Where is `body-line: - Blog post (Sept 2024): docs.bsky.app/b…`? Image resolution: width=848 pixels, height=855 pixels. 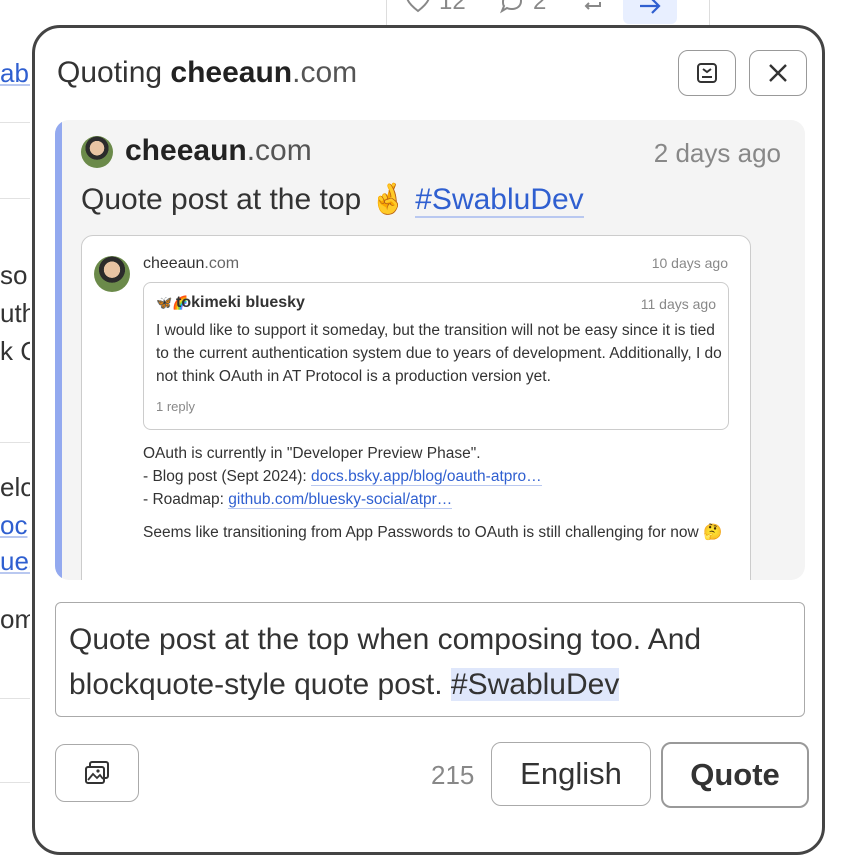
body-line: - Blog post (Sept 2024): docs.bsky.app/b… is located at coordinates (438, 476).